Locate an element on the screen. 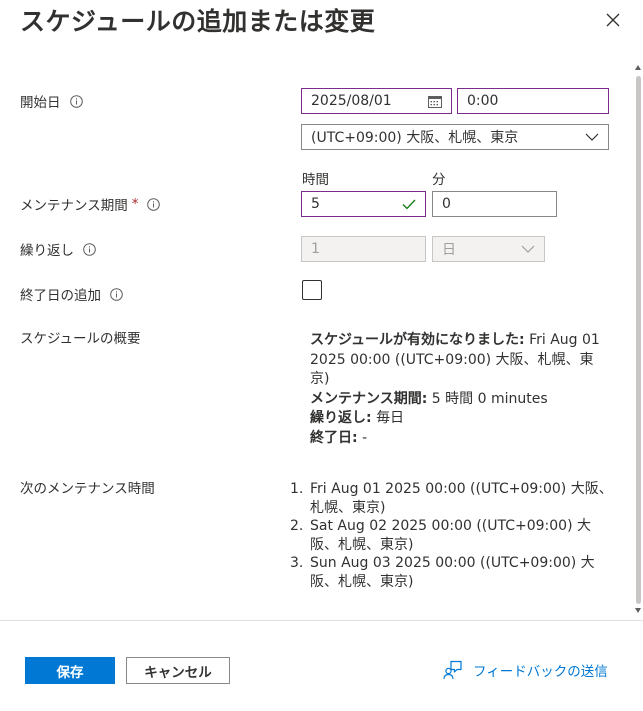  footer-divider is located at coordinates (321, 620).